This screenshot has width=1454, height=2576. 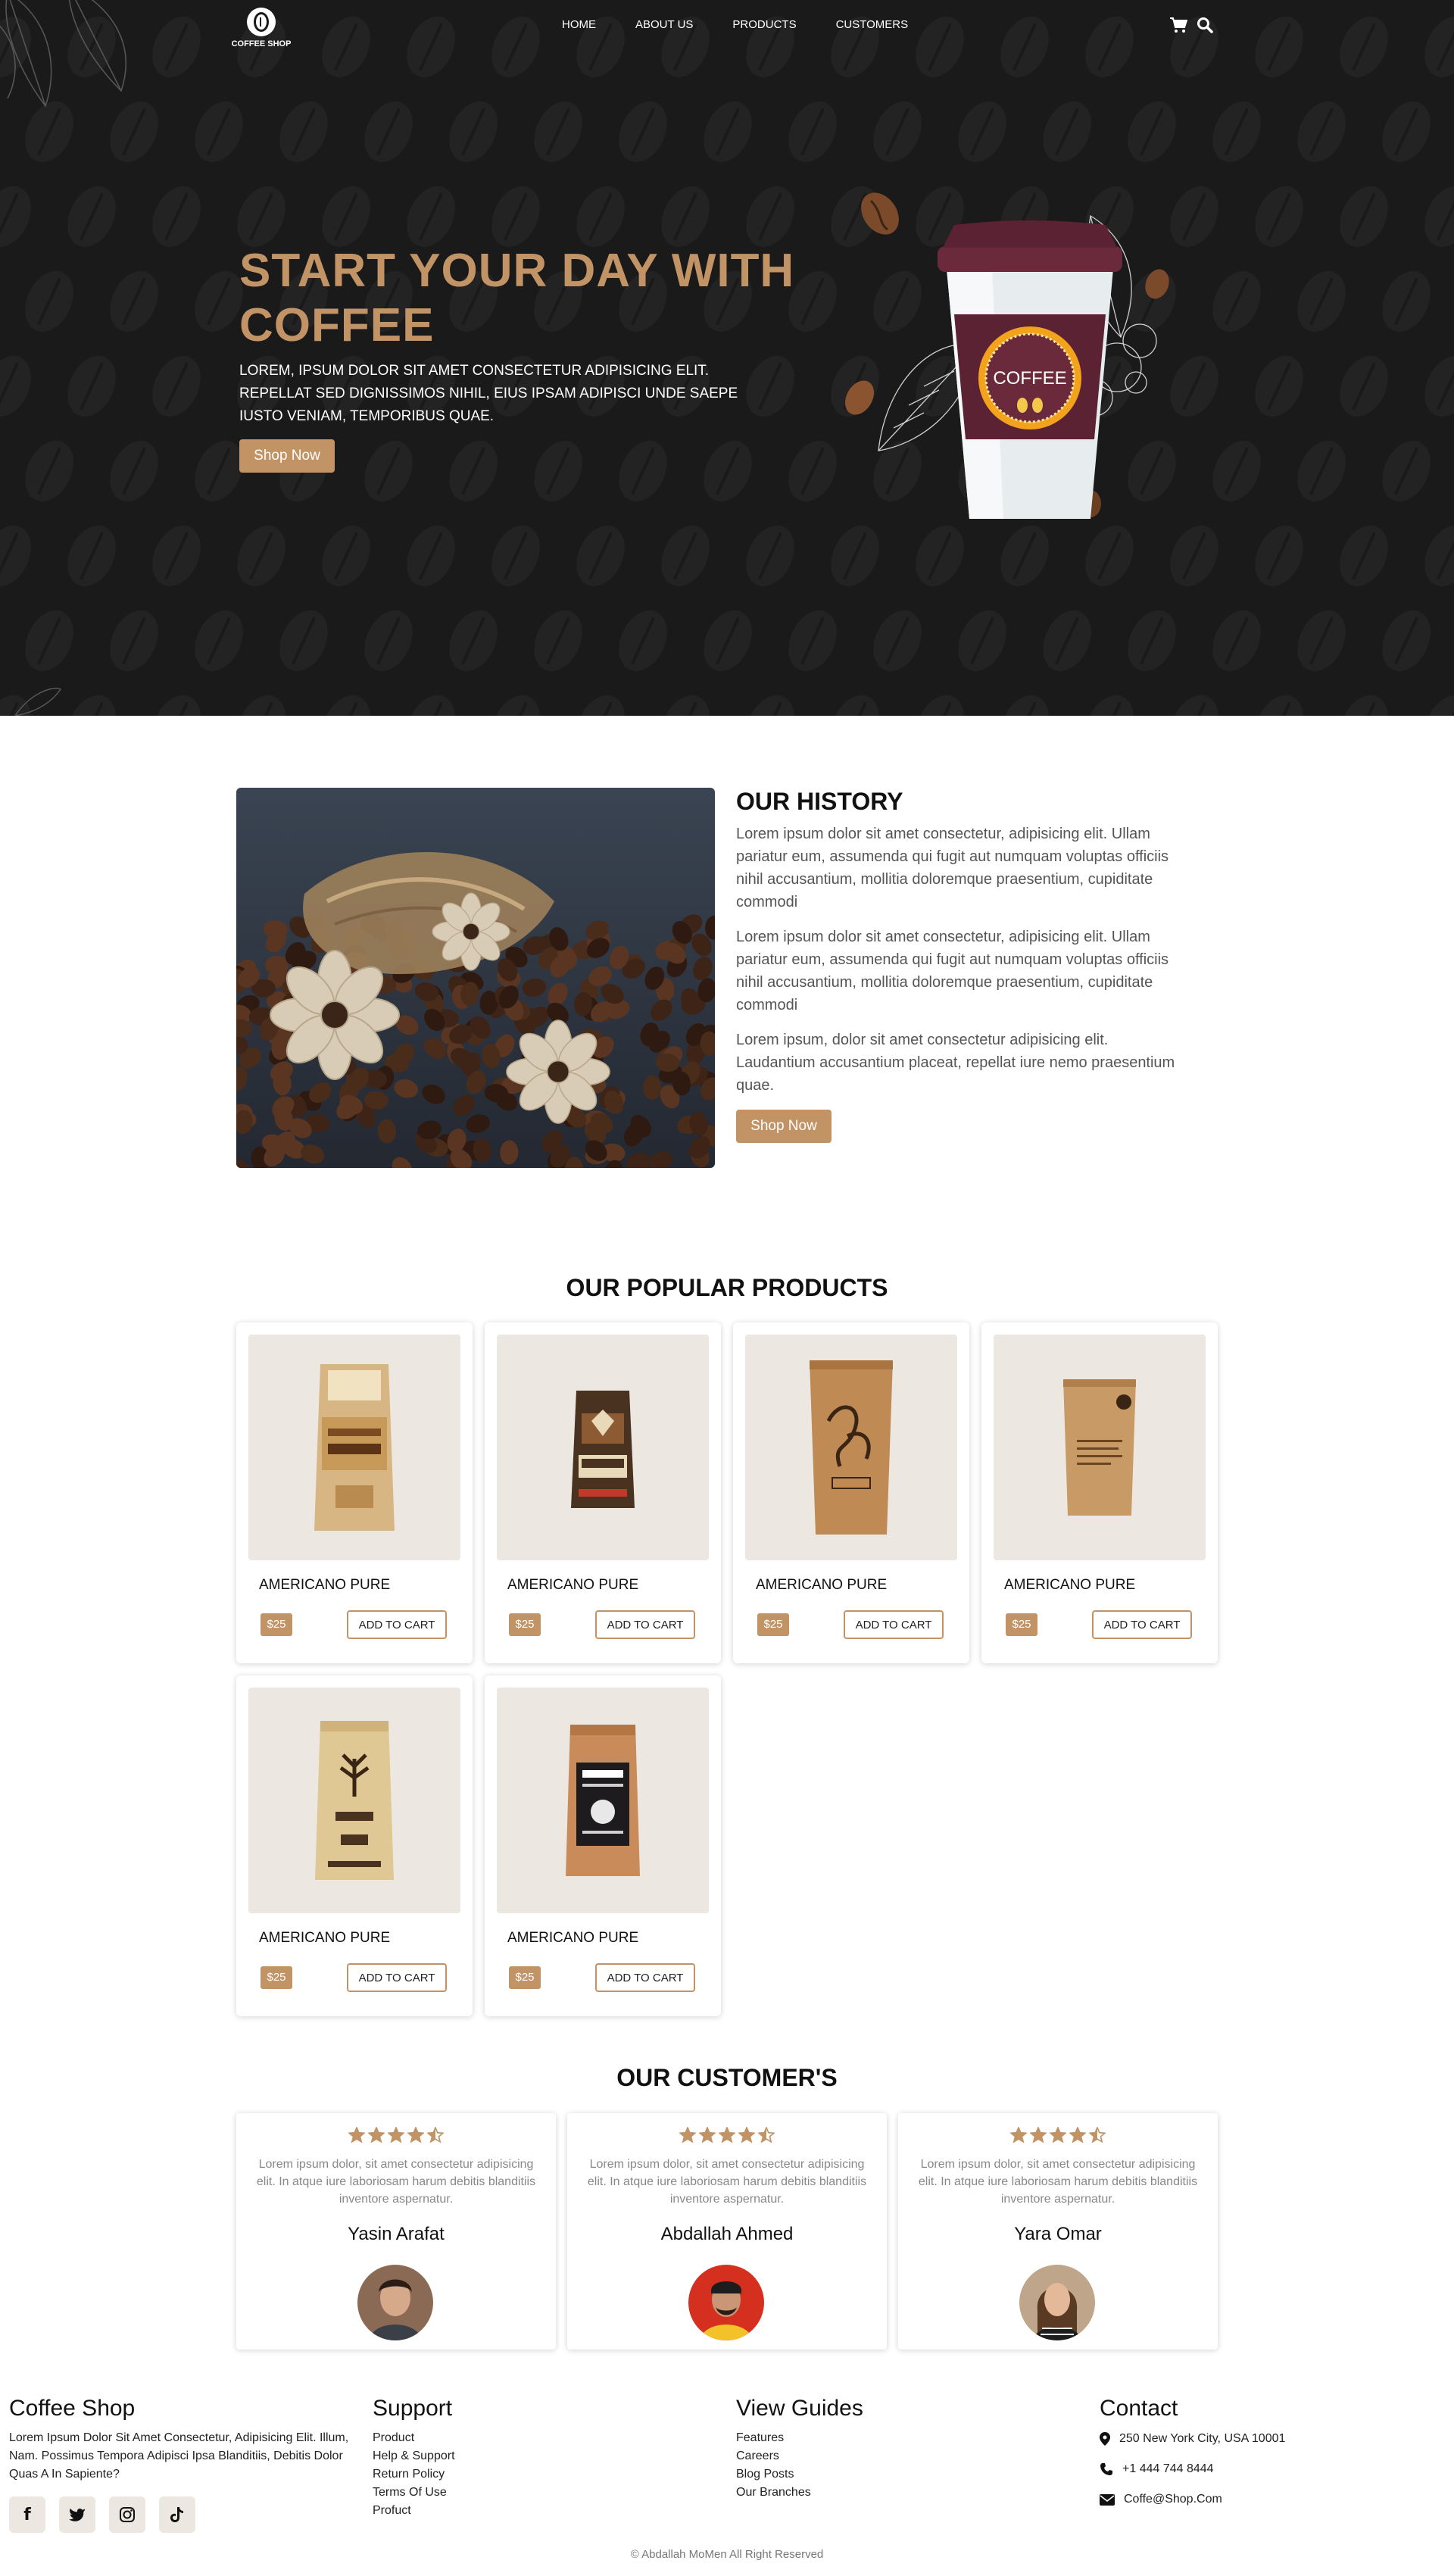 I want to click on cart-icon, so click(x=1178, y=25).